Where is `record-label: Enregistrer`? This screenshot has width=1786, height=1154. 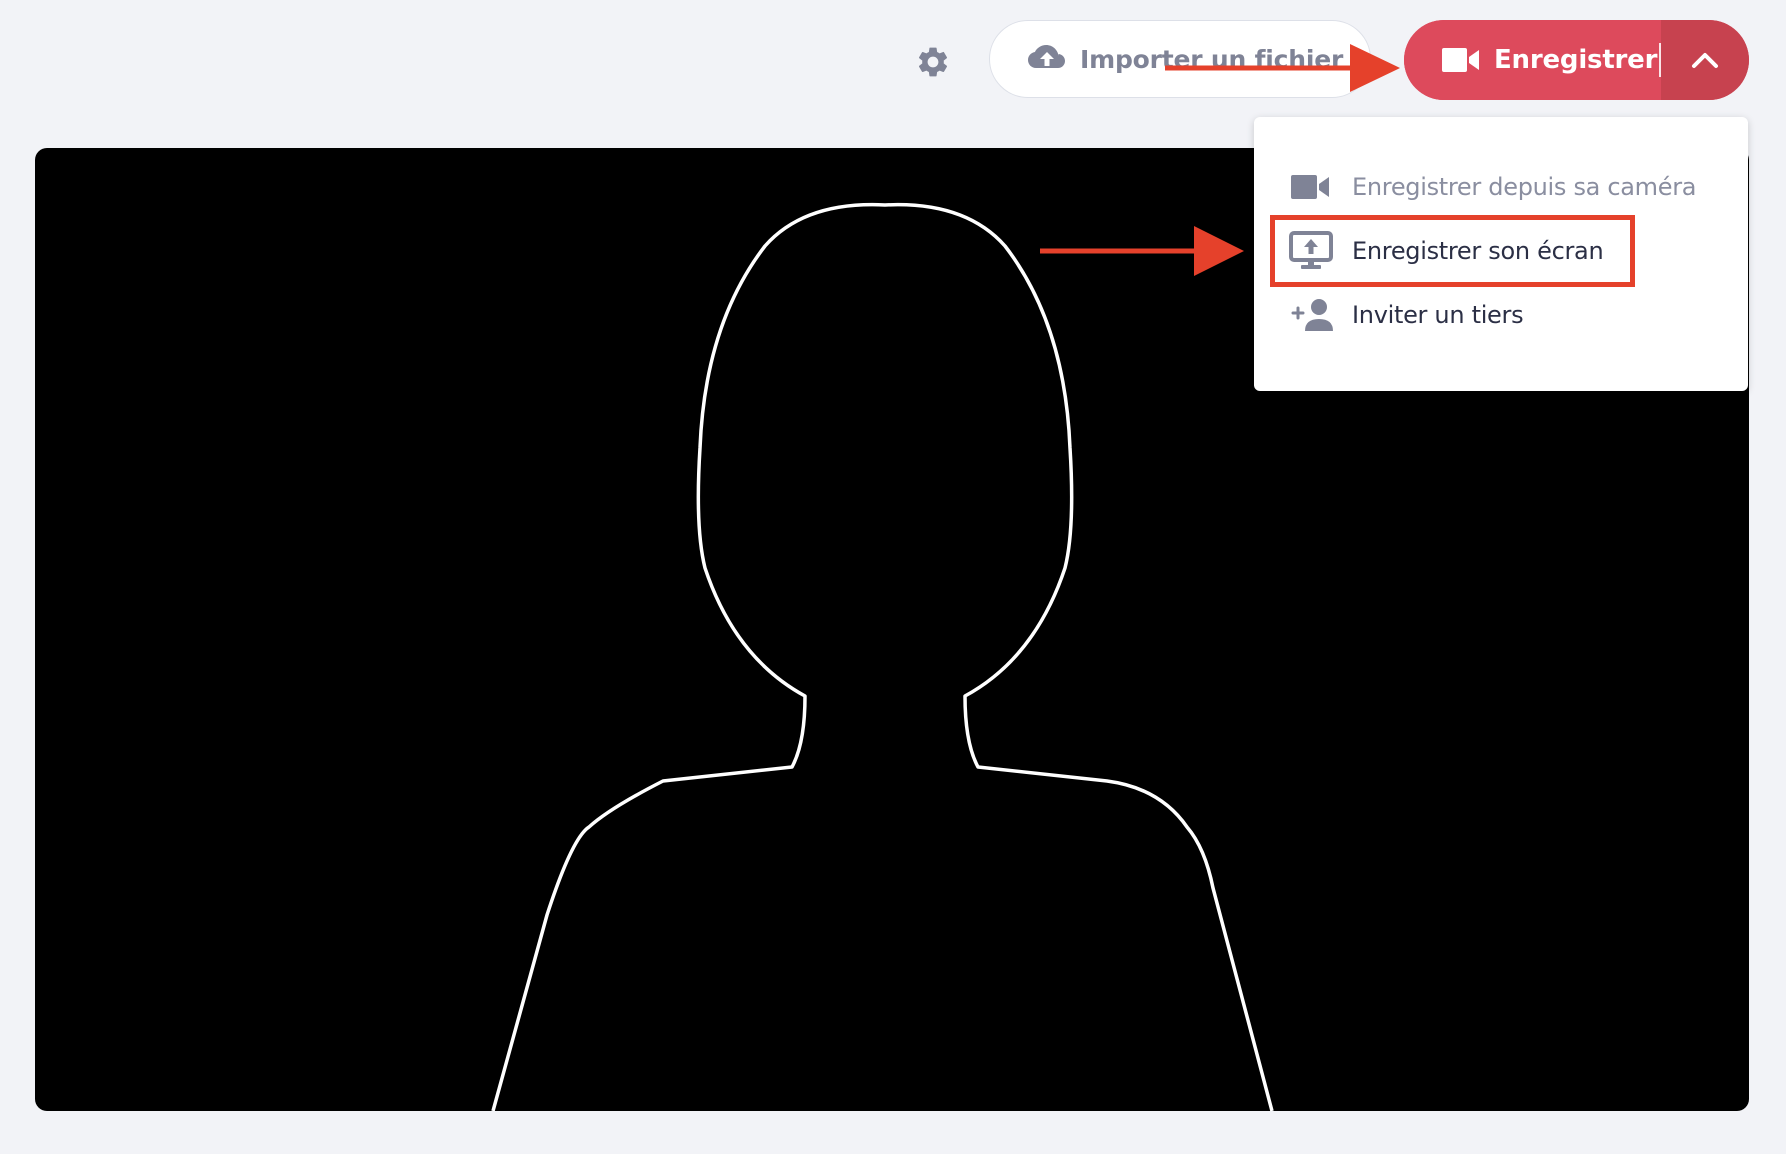 record-label: Enregistrer is located at coordinates (1576, 60).